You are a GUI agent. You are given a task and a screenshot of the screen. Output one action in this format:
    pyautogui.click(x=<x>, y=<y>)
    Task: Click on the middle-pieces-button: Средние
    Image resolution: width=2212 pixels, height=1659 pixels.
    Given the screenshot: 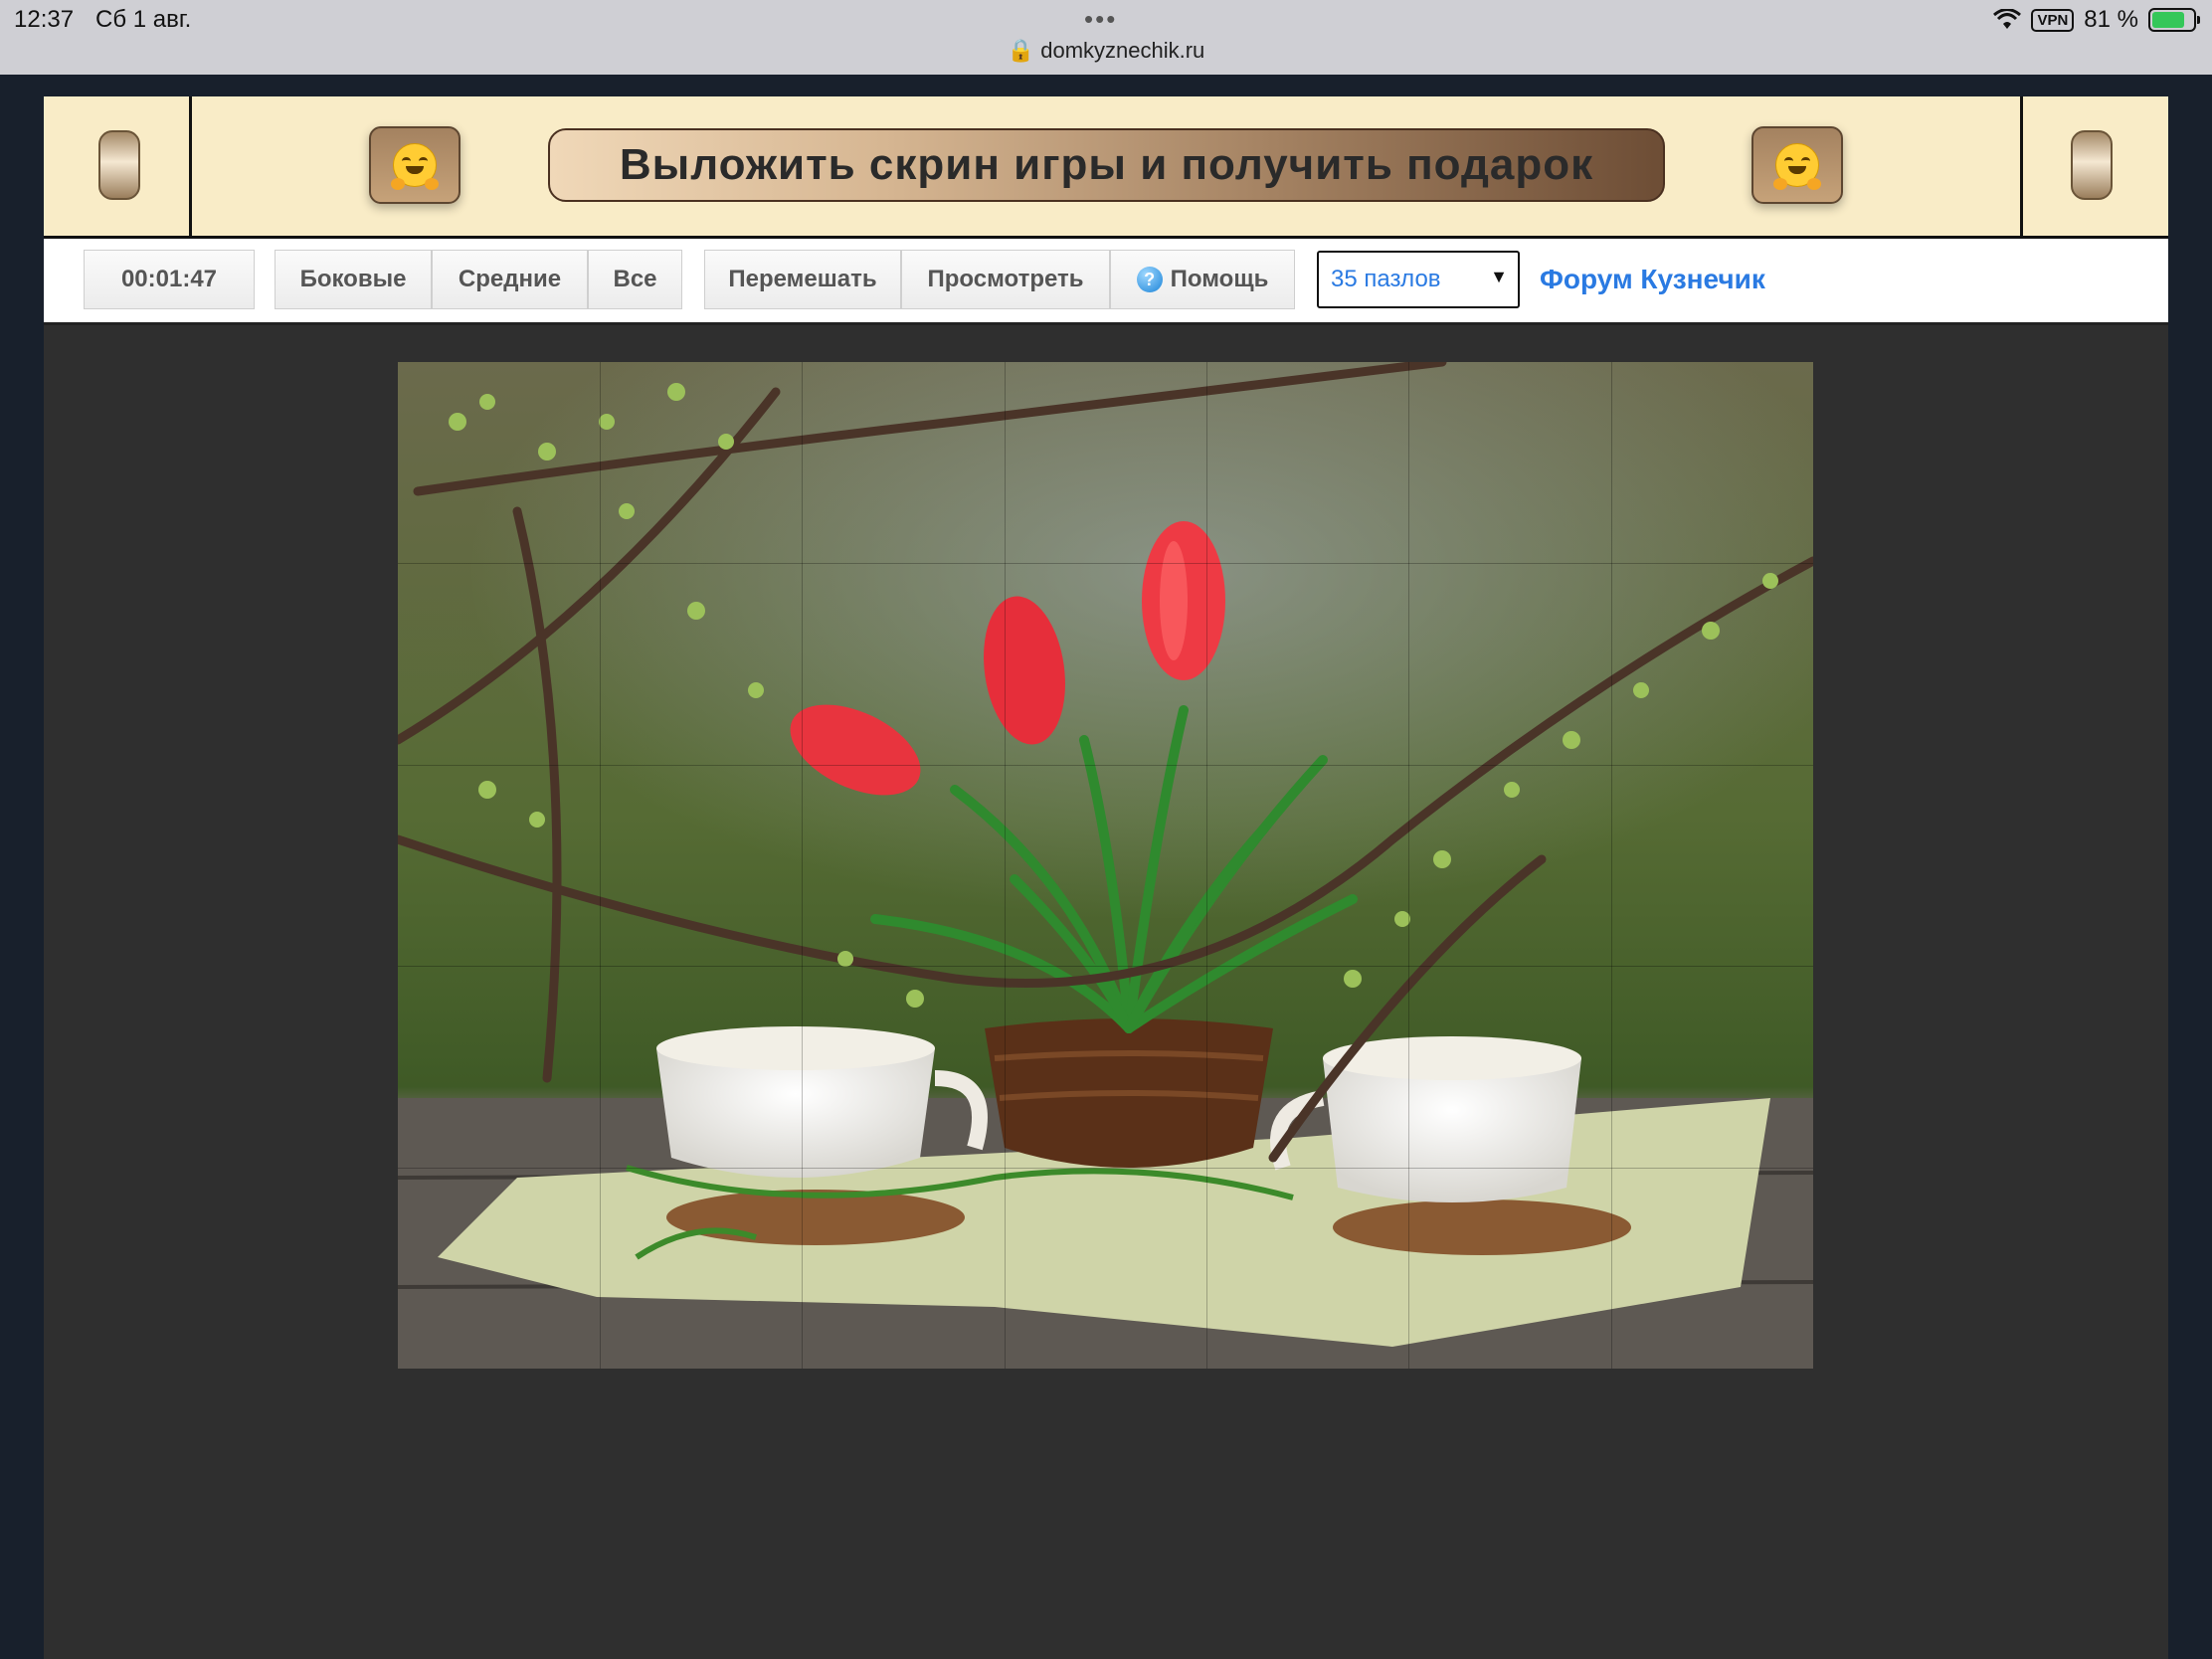 What is the action you would take?
    pyautogui.click(x=510, y=279)
    